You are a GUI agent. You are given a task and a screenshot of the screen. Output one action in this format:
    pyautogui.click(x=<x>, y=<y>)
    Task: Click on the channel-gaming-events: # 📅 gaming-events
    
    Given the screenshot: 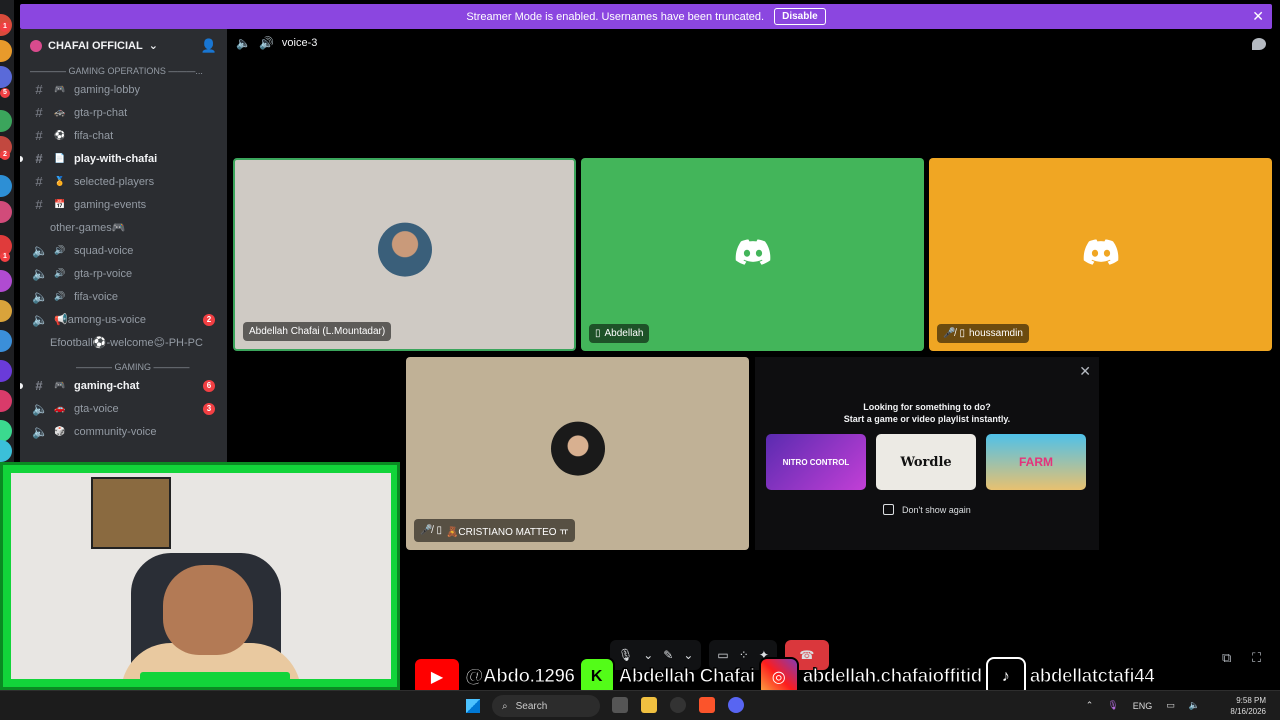 What is the action you would take?
    pyautogui.click(x=123, y=204)
    